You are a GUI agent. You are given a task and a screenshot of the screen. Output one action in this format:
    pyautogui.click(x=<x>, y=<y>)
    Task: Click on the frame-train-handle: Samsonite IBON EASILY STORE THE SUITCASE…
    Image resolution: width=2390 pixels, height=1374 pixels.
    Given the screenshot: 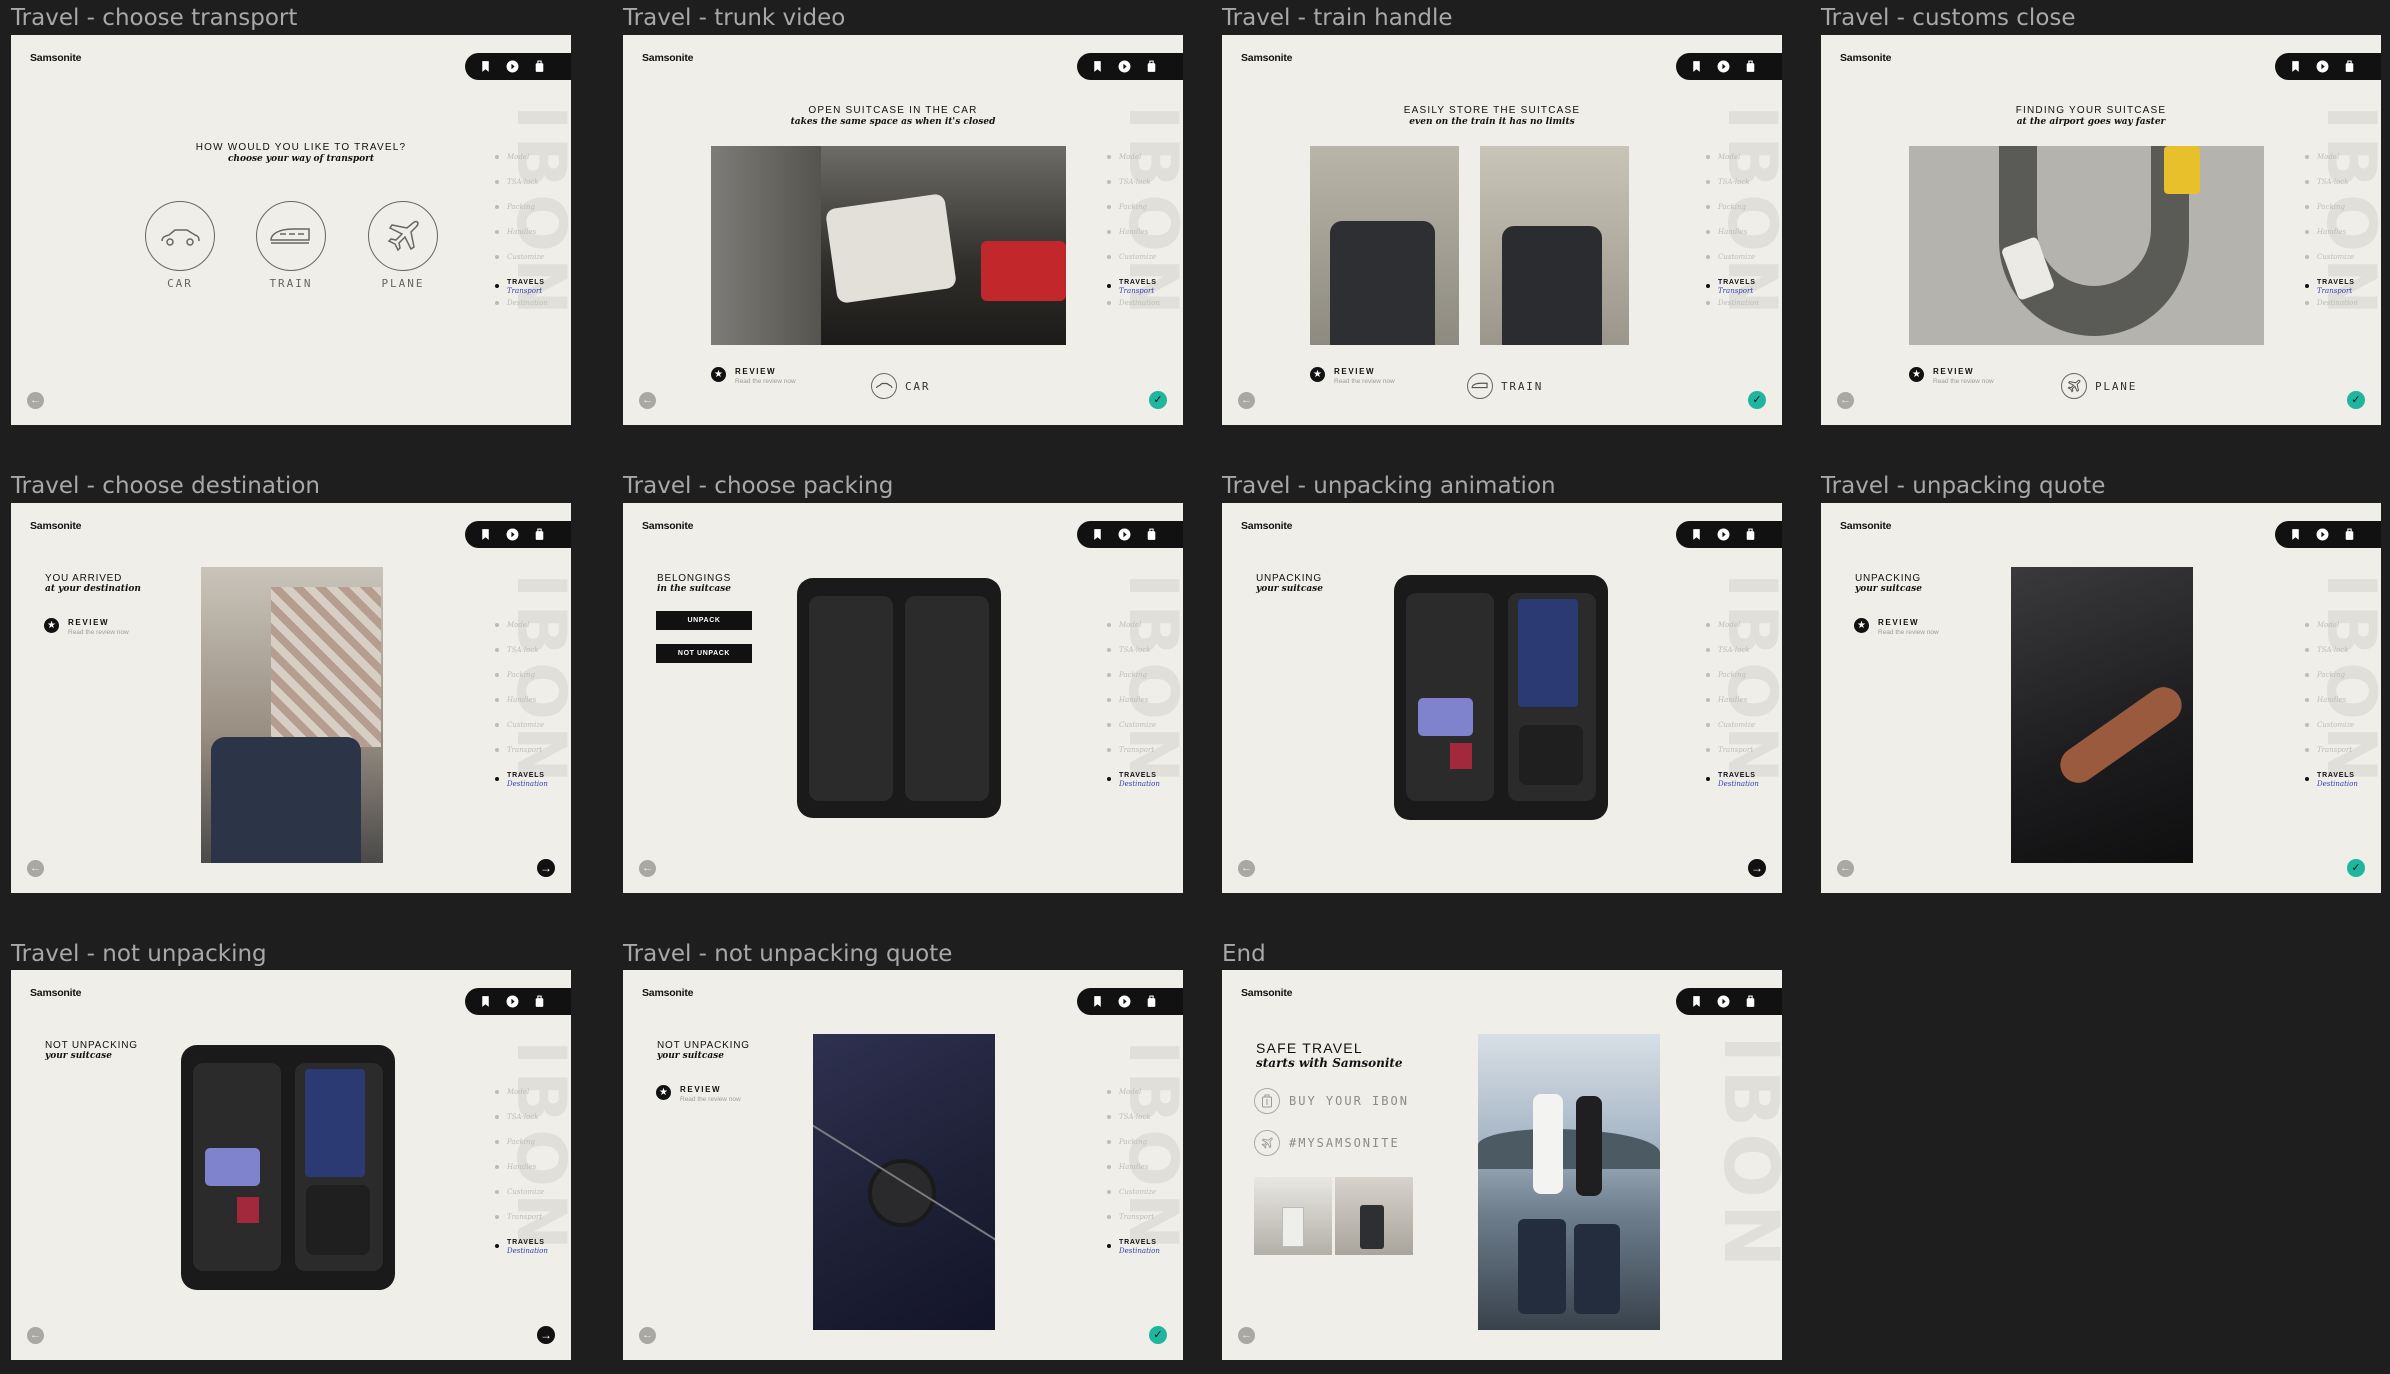 What is the action you would take?
    pyautogui.click(x=1502, y=230)
    